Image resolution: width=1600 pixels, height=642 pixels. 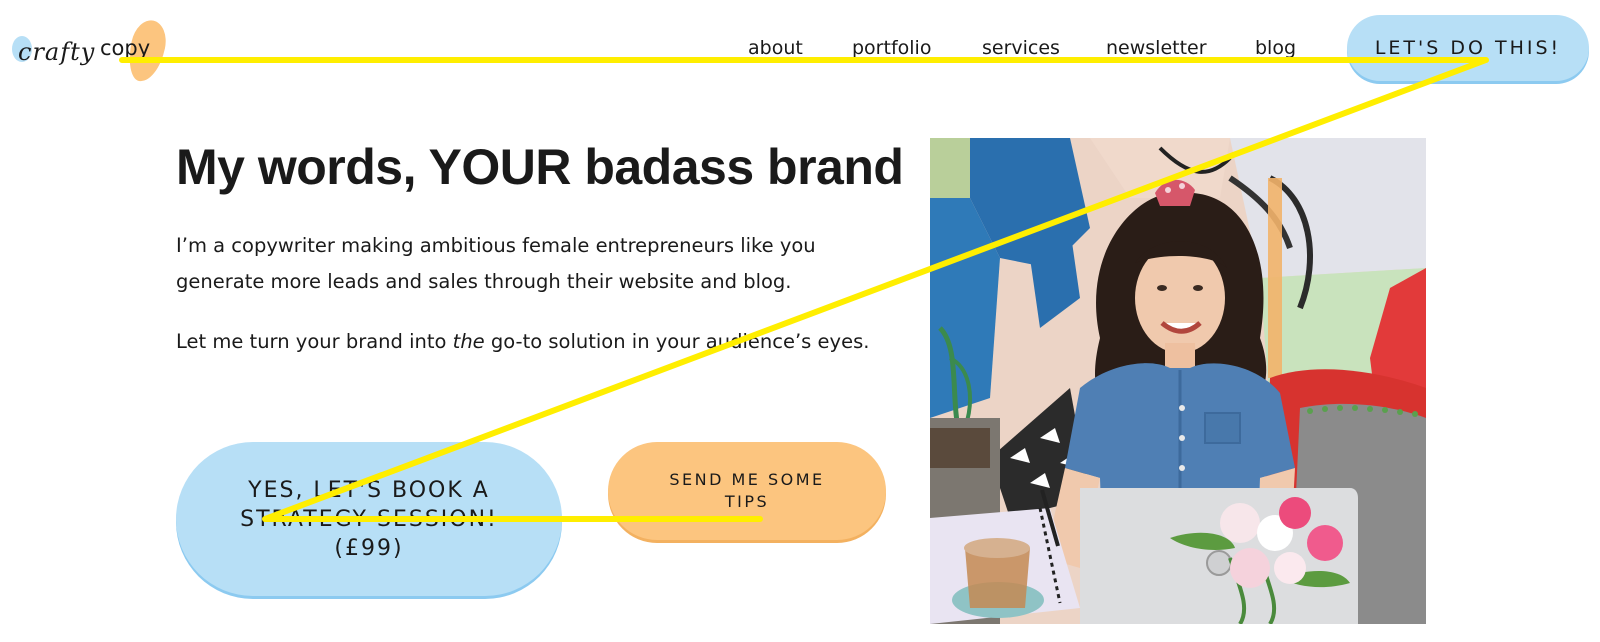 What do you see at coordinates (1156, 48) in the screenshot?
I see `nav-link-newsletter: newsletter` at bounding box center [1156, 48].